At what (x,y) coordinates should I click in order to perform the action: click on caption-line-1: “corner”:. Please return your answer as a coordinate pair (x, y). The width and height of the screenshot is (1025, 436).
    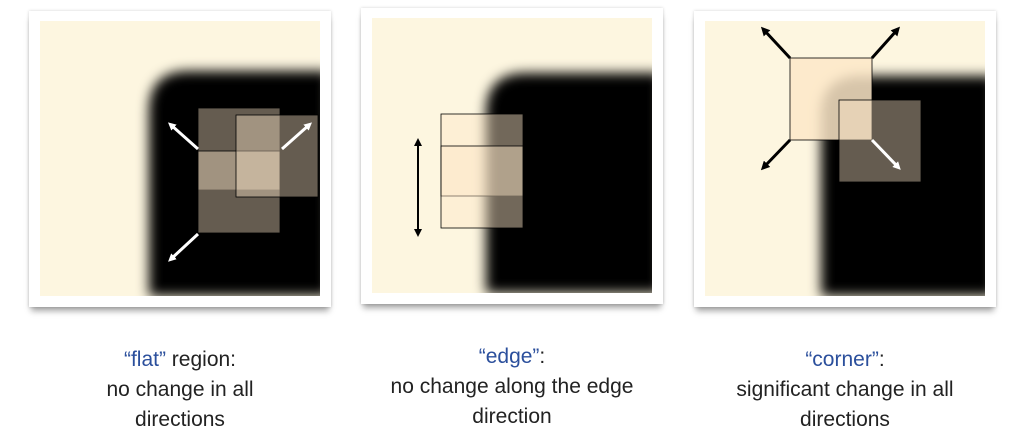
    Looking at the image, I should click on (845, 360).